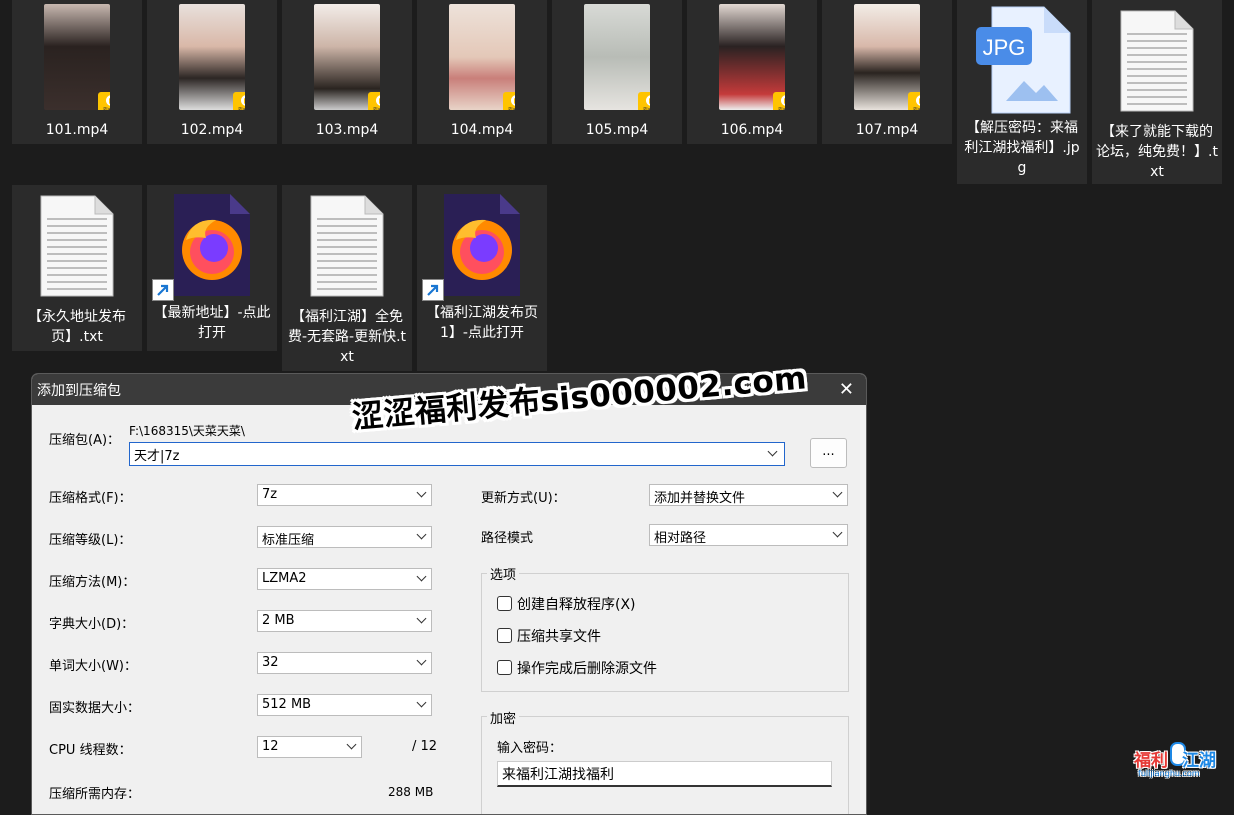  Describe the element at coordinates (507, 538) in the screenshot. I see `path-mode-label: 路径模式` at that location.